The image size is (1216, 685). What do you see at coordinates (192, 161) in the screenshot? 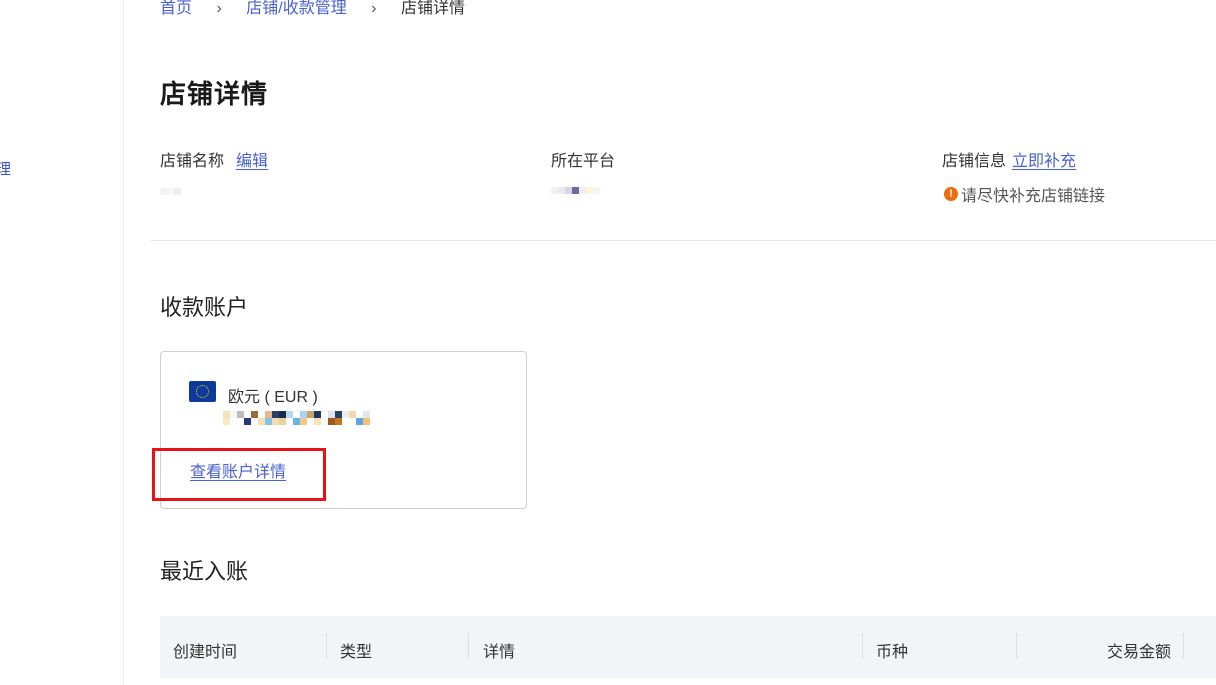
I see `store-name-label: 店铺名称` at bounding box center [192, 161].